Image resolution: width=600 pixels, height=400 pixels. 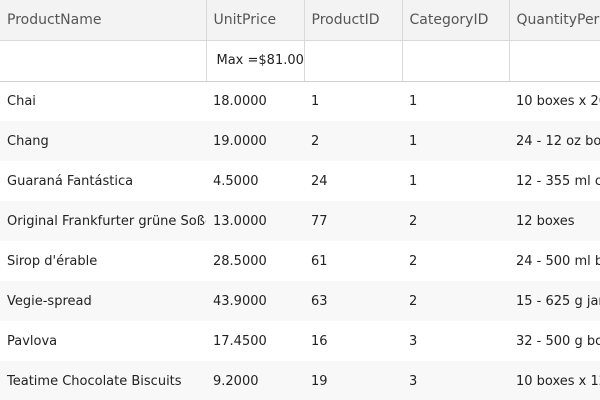 What do you see at coordinates (554, 221) in the screenshot?
I see `cell-quantity-per-unit: 12 boxes` at bounding box center [554, 221].